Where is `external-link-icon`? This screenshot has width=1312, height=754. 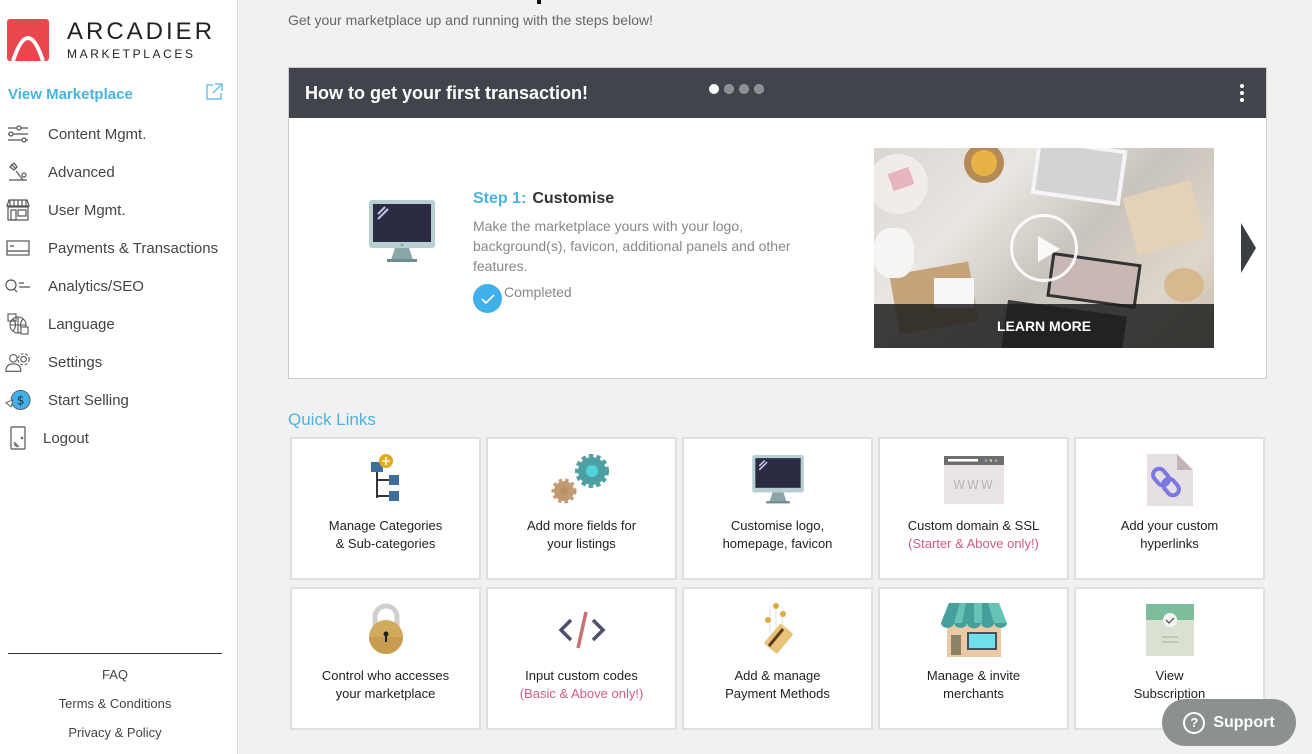 external-link-icon is located at coordinates (214, 94).